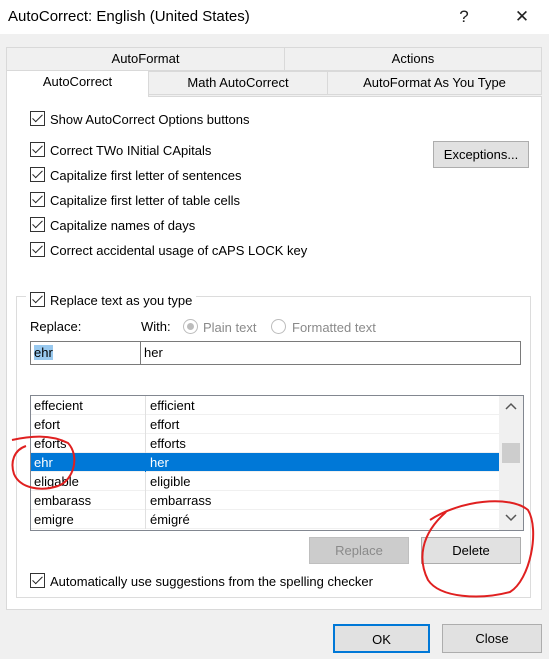 The image size is (549, 659). Describe the element at coordinates (478, 549) in the screenshot. I see `annotation-circle-delete` at that location.